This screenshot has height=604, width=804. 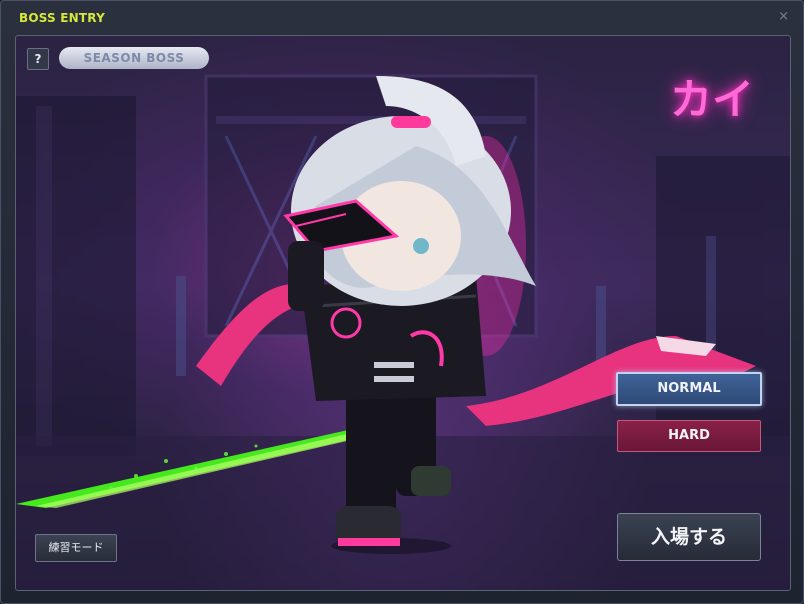 What do you see at coordinates (689, 436) in the screenshot?
I see `hard-difficulty-button: HARD` at bounding box center [689, 436].